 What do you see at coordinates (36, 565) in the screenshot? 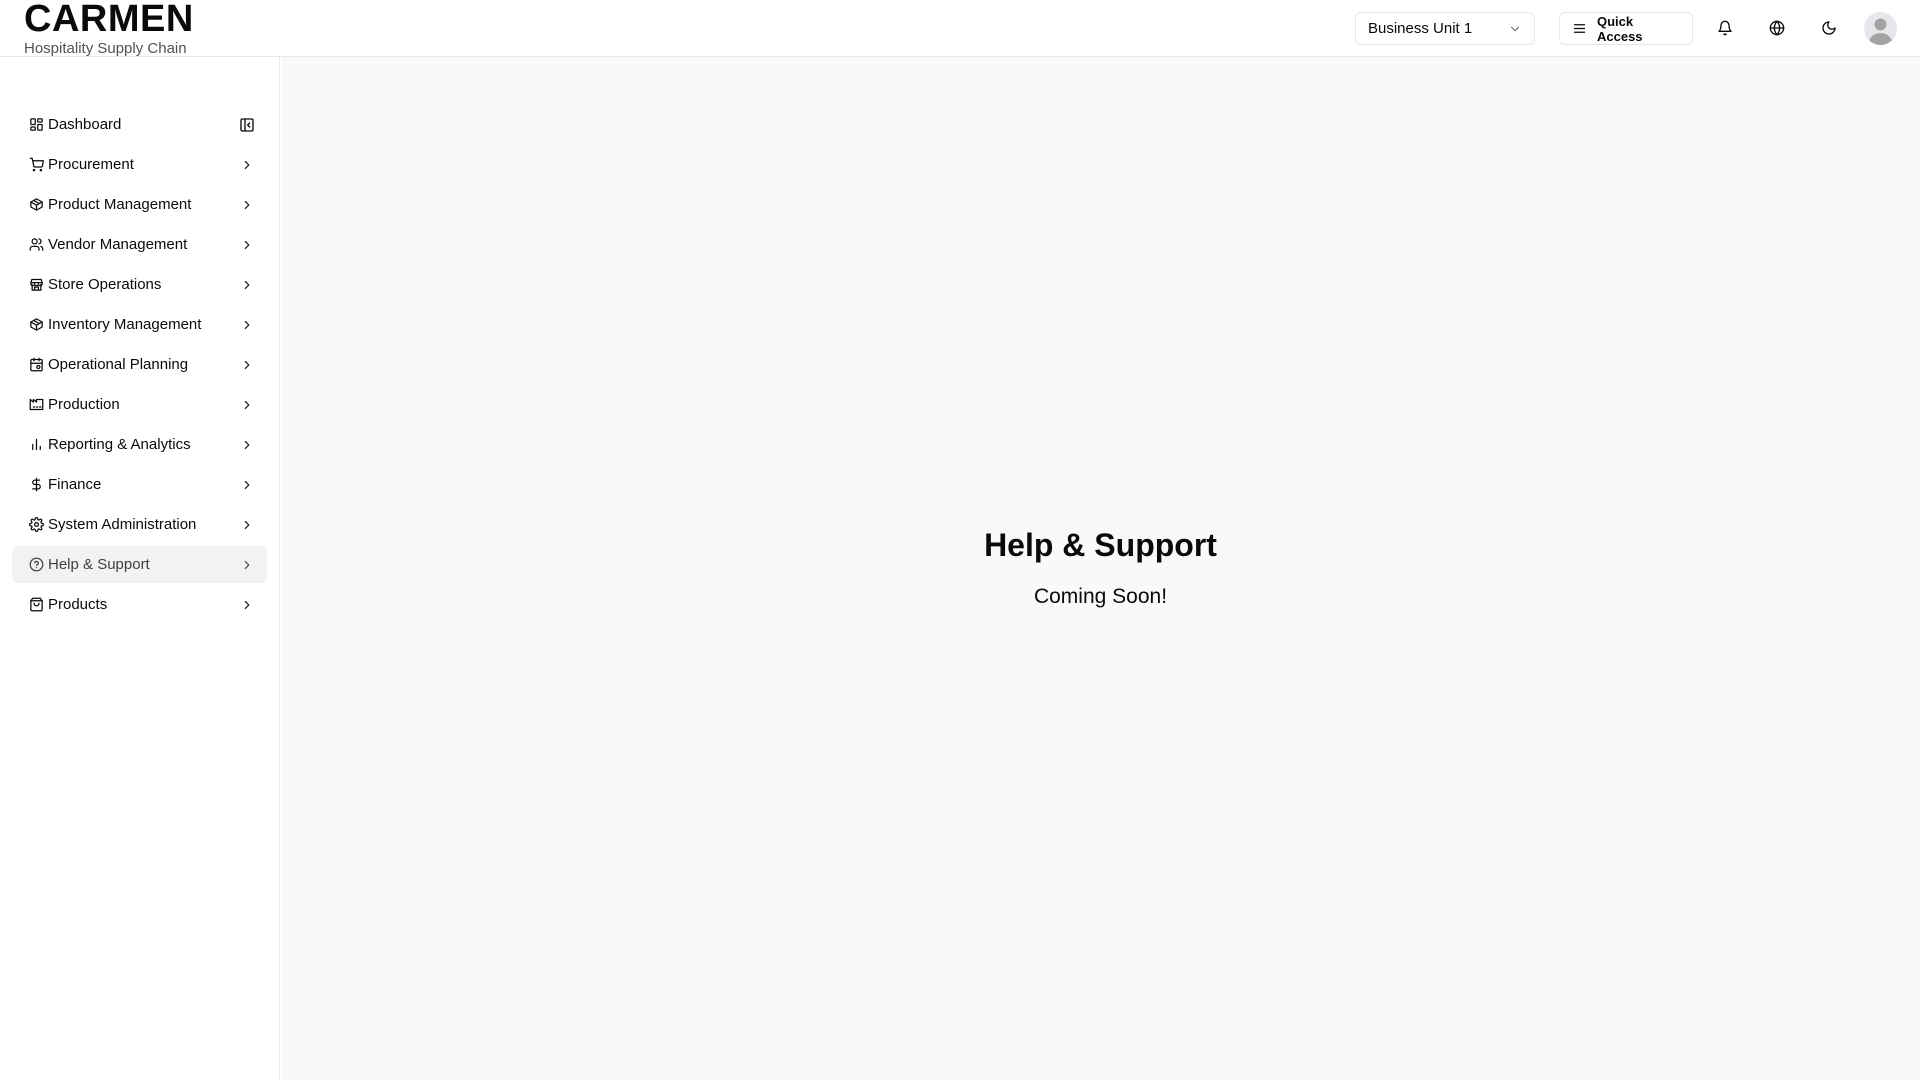
I see `help-circle-icon` at bounding box center [36, 565].